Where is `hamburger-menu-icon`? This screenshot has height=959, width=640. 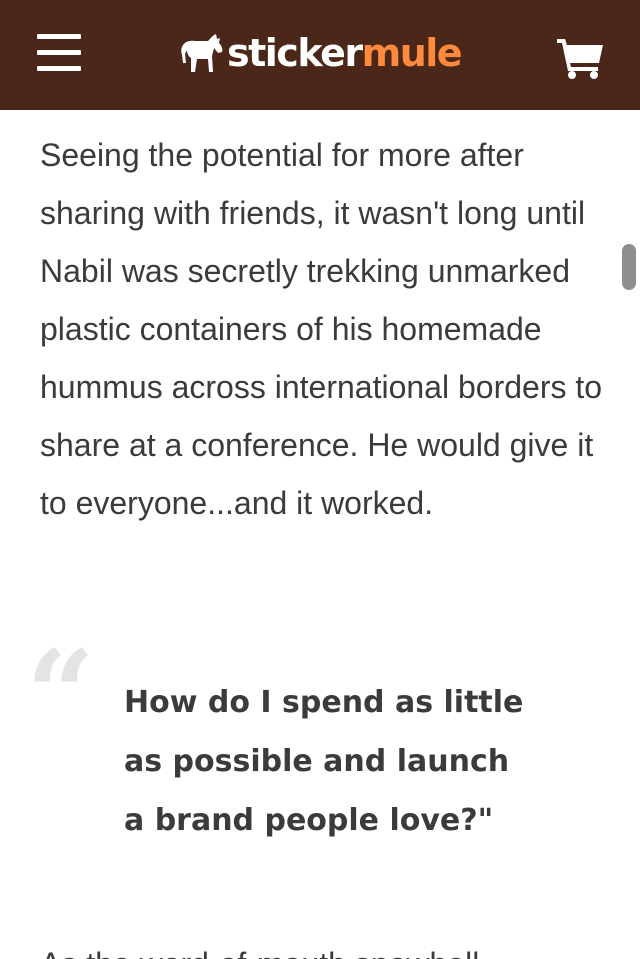
hamburger-menu-icon is located at coordinates (59, 53).